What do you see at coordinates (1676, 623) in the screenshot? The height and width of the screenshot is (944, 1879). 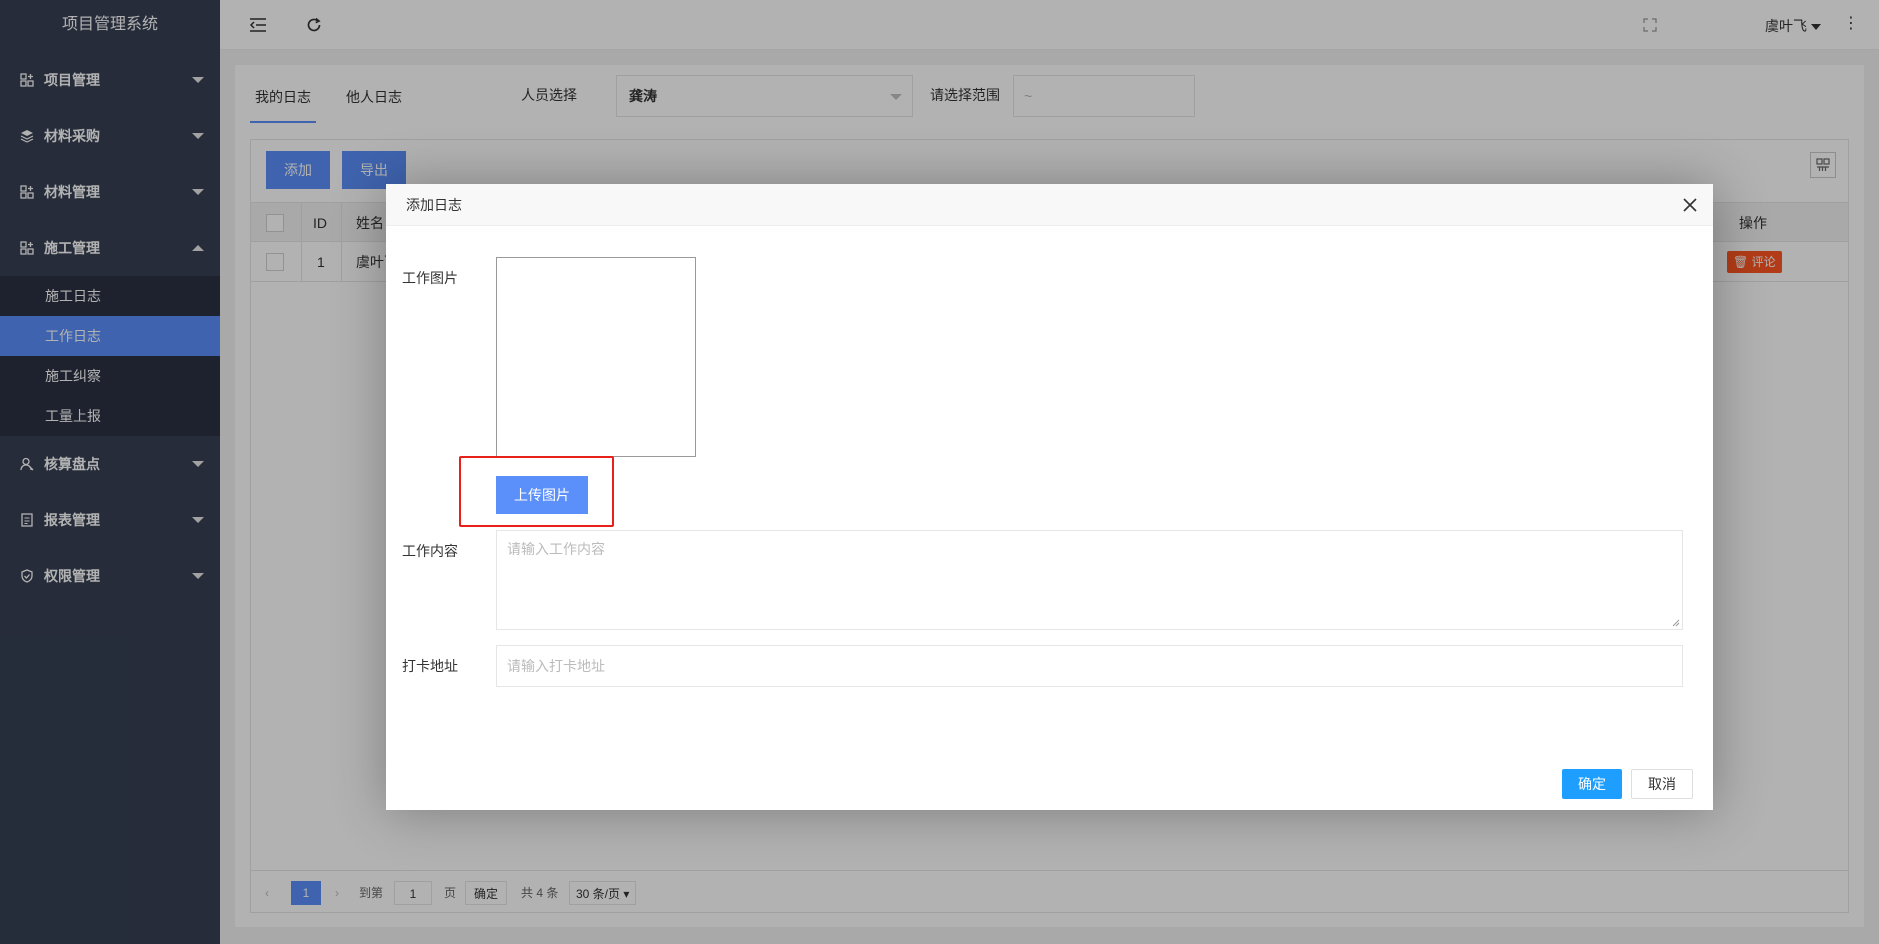 I see `resize-grip-icon` at bounding box center [1676, 623].